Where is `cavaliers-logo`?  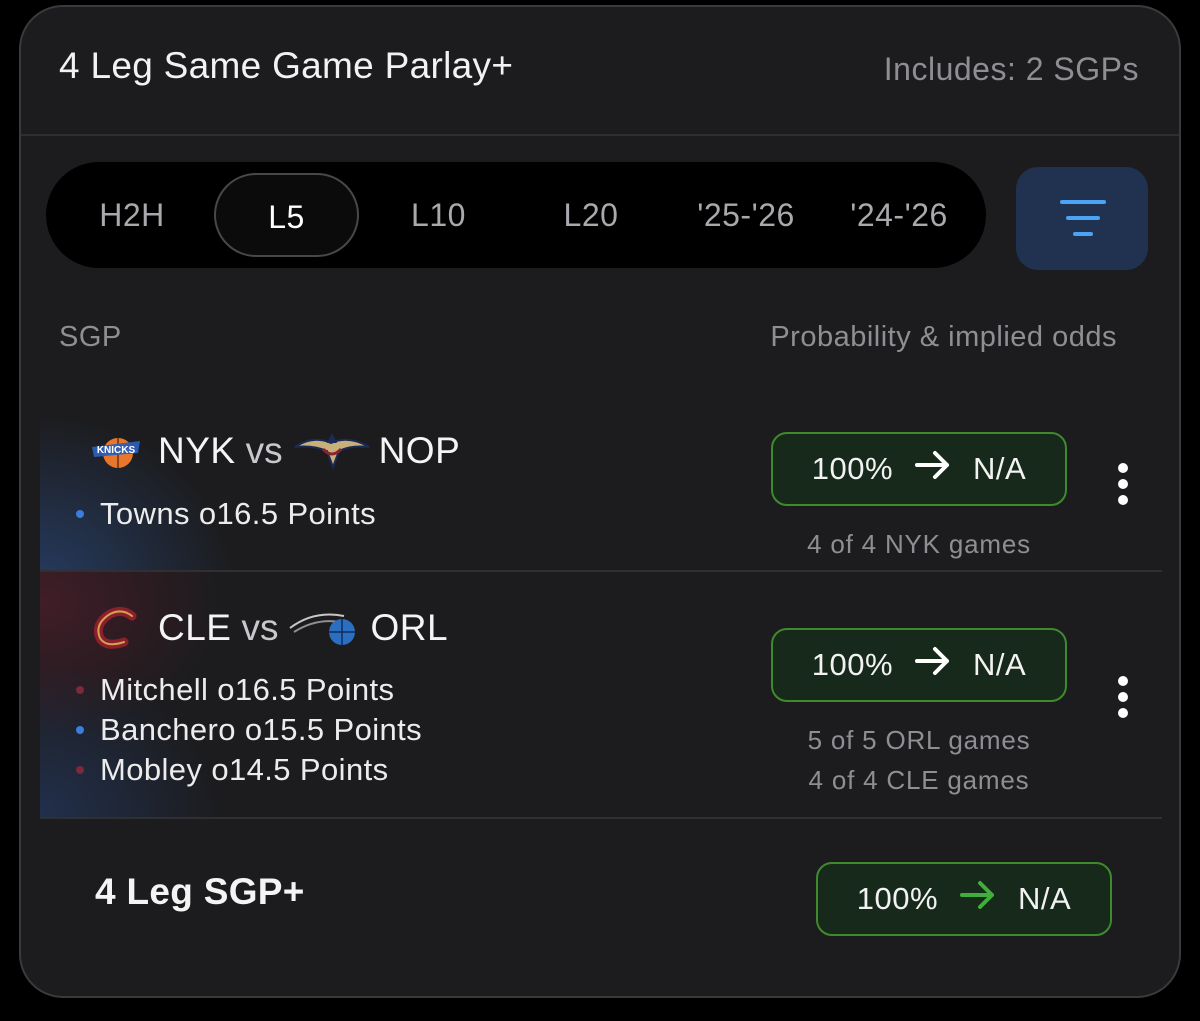
cavaliers-logo is located at coordinates (116, 628).